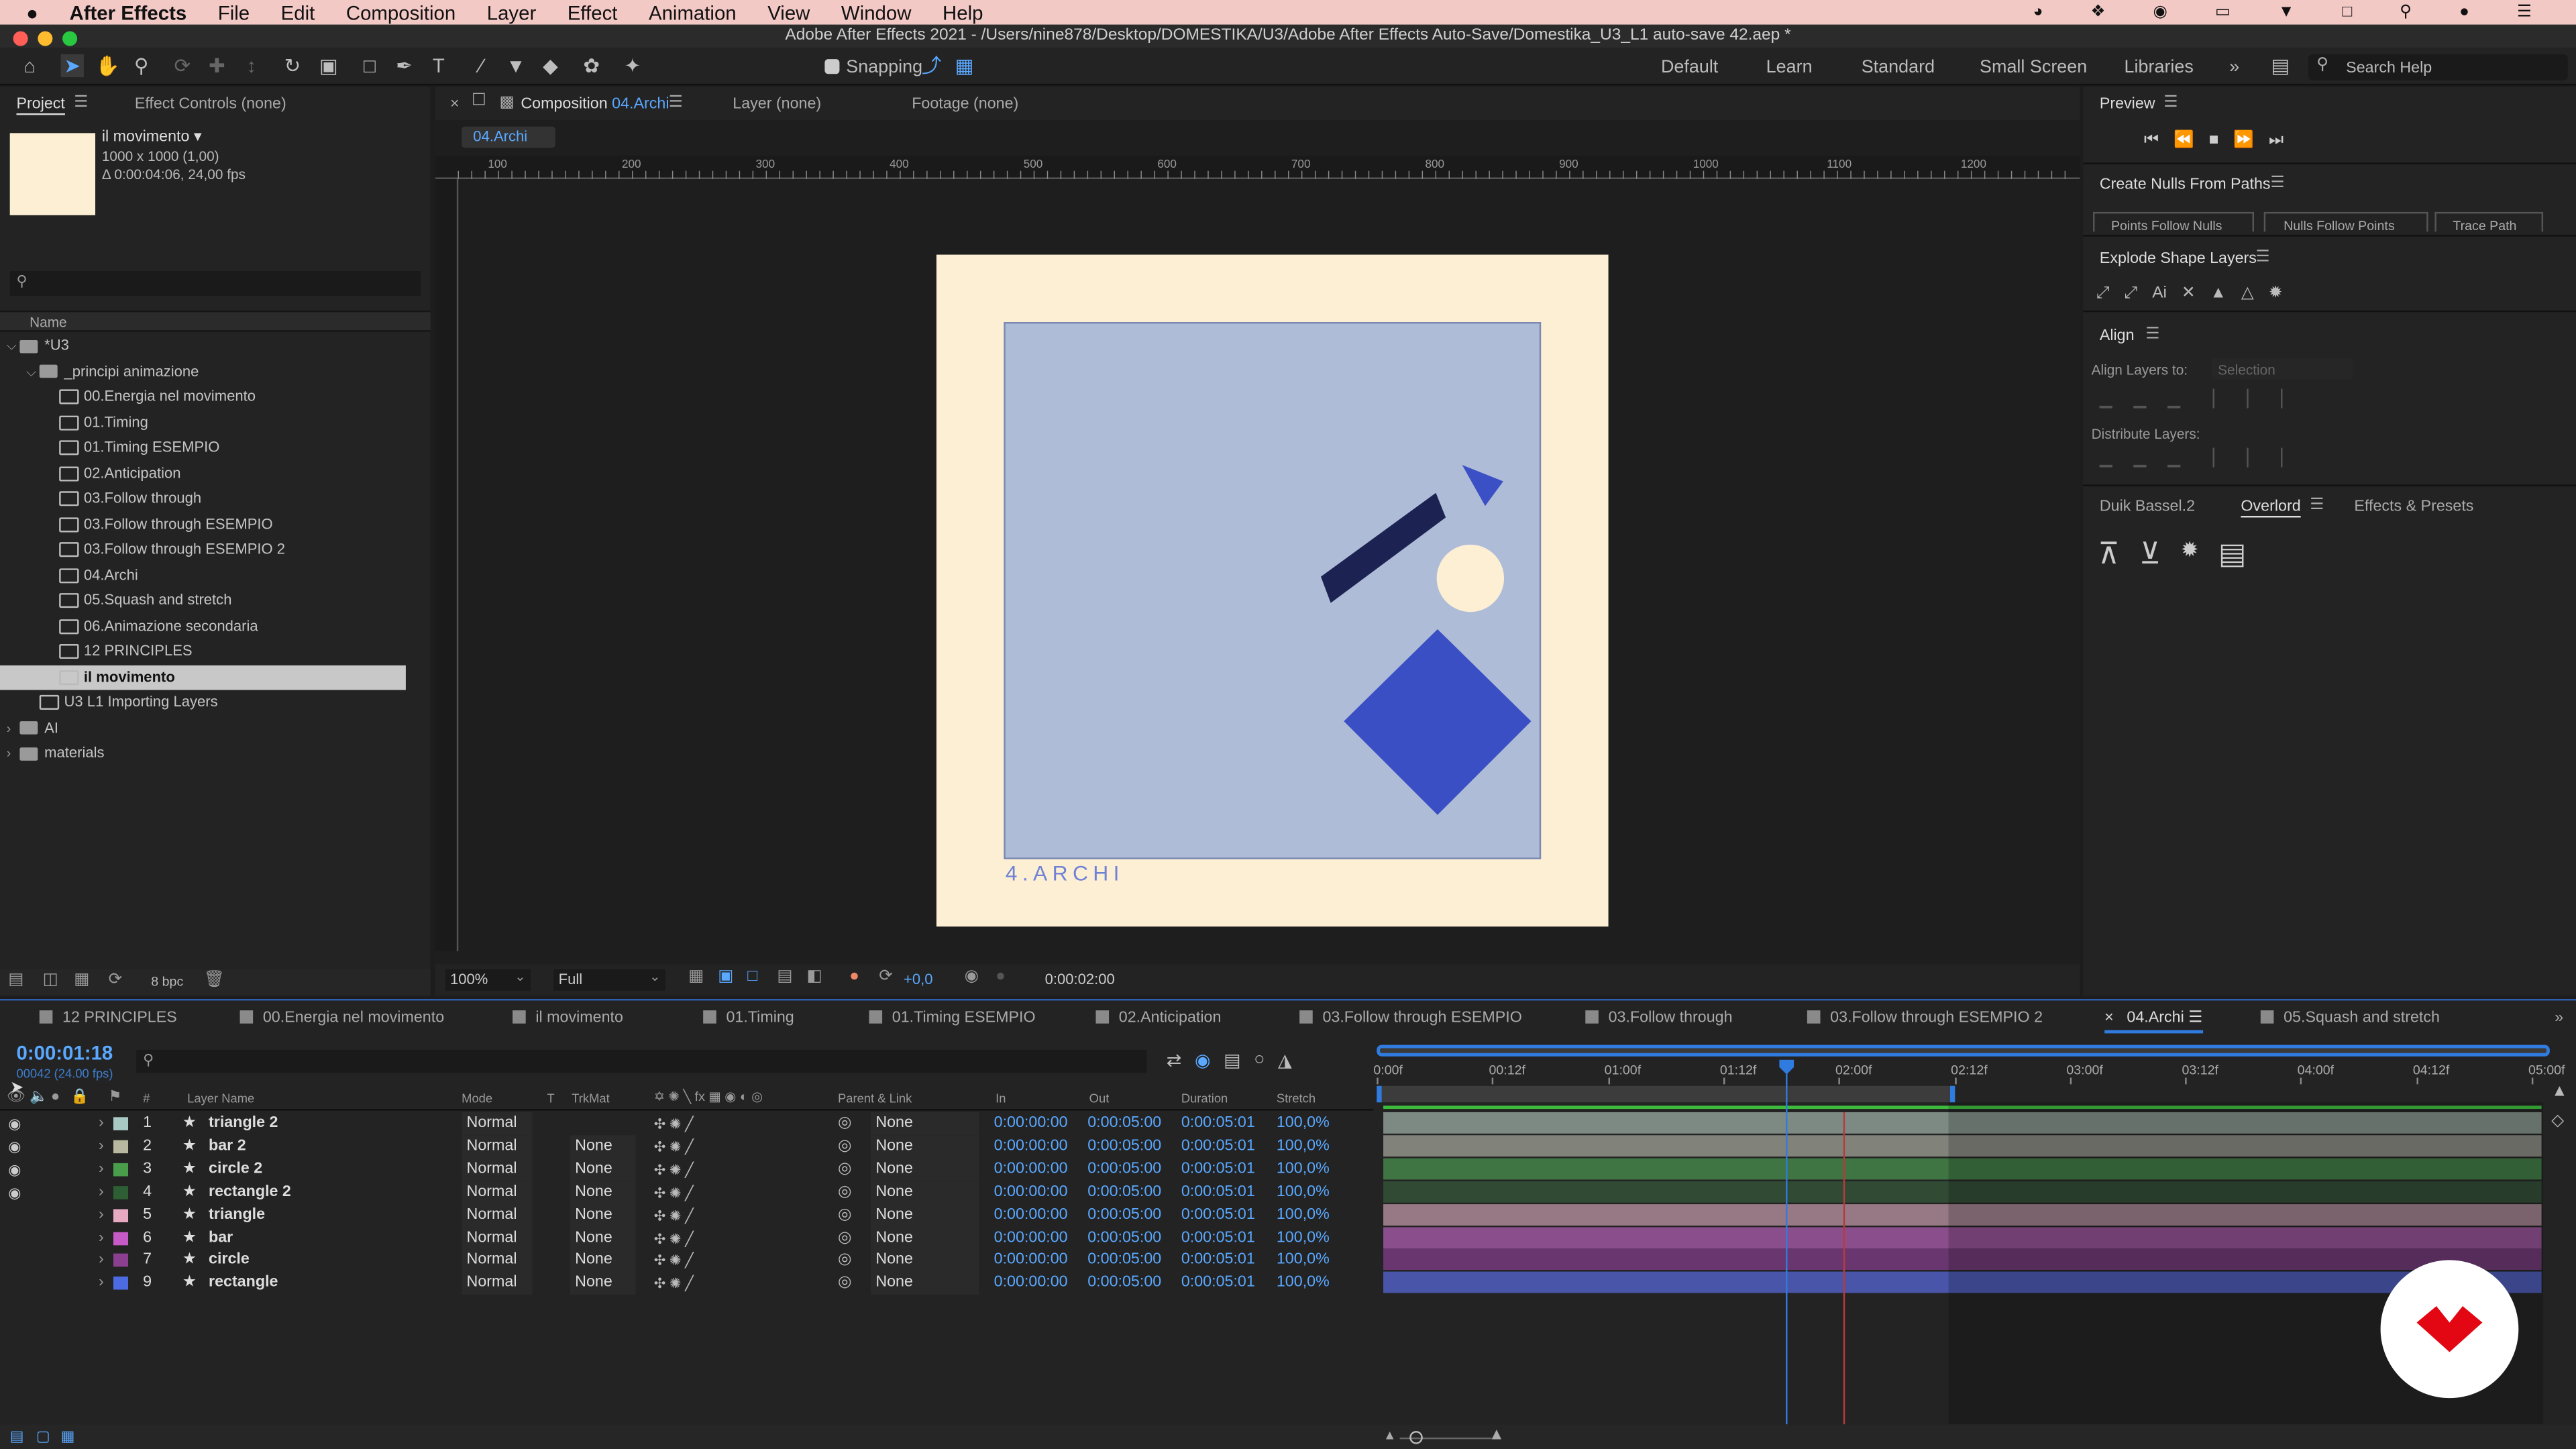  I want to click on column-number: #, so click(146, 1098).